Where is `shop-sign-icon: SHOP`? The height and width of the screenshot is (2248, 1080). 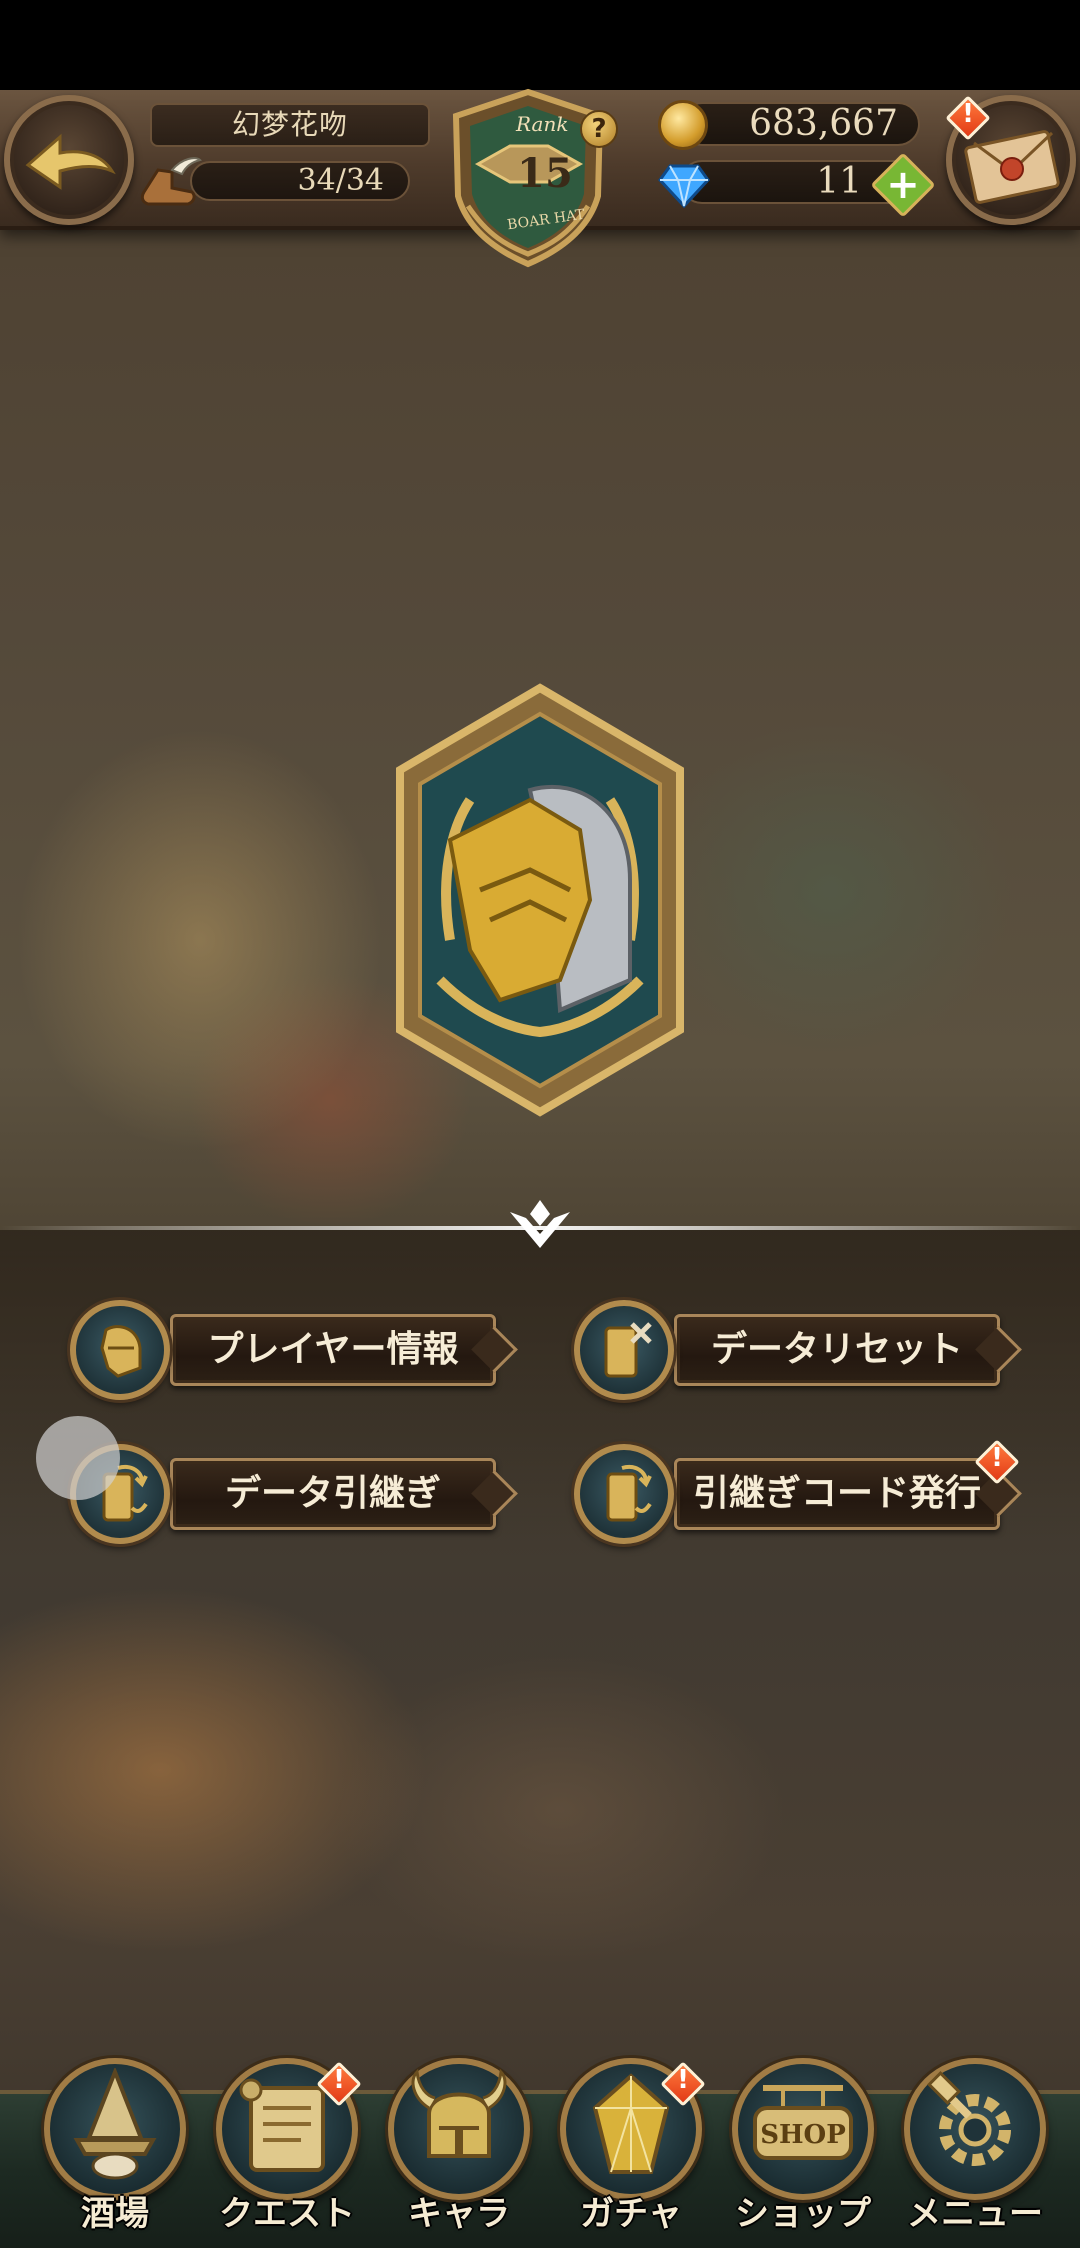
shop-sign-icon: SHOP is located at coordinates (803, 2122).